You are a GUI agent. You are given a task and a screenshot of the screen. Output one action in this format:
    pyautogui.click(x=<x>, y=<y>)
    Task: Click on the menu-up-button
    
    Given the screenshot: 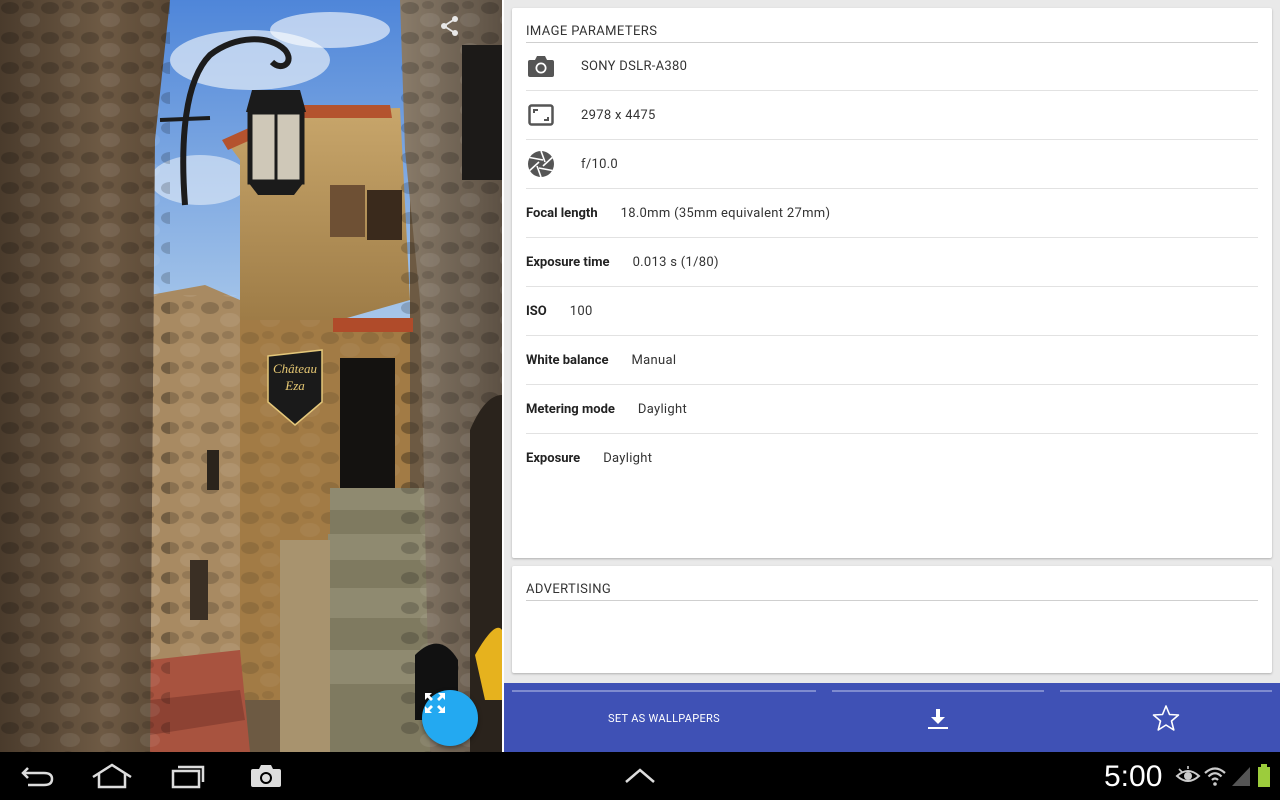 What is the action you would take?
    pyautogui.click(x=640, y=776)
    